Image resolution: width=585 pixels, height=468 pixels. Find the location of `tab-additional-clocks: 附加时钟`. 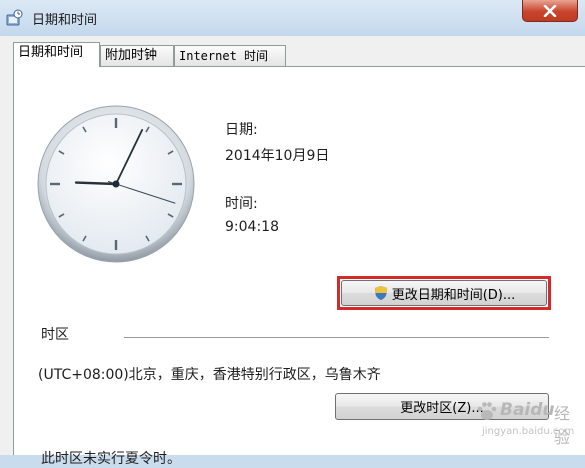

tab-additional-clocks: 附加时钟 is located at coordinates (137, 56).